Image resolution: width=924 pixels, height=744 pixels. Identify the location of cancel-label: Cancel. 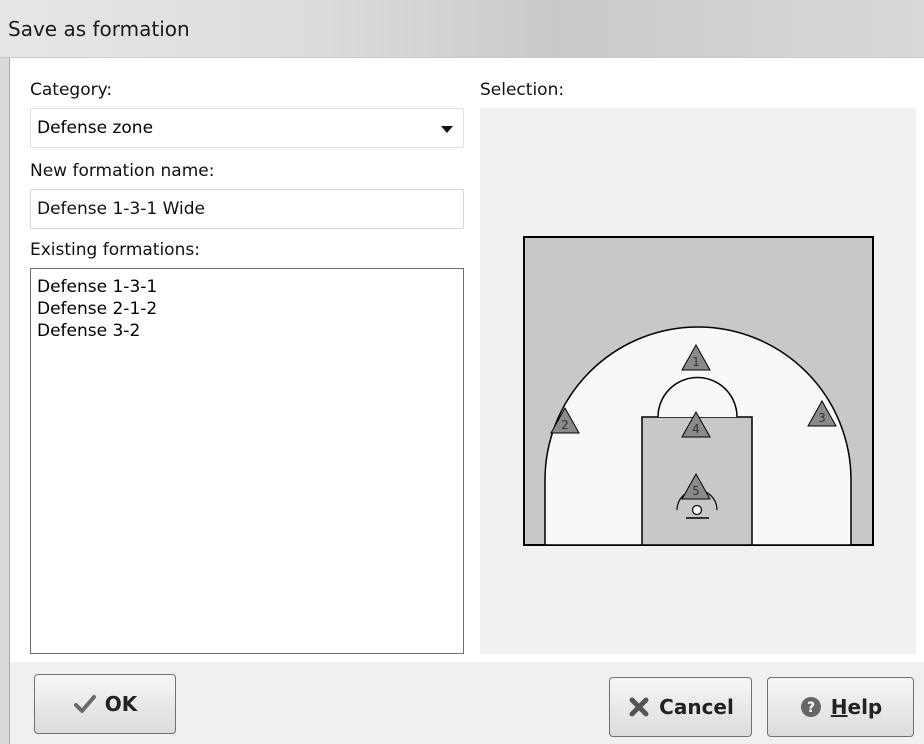
(696, 707).